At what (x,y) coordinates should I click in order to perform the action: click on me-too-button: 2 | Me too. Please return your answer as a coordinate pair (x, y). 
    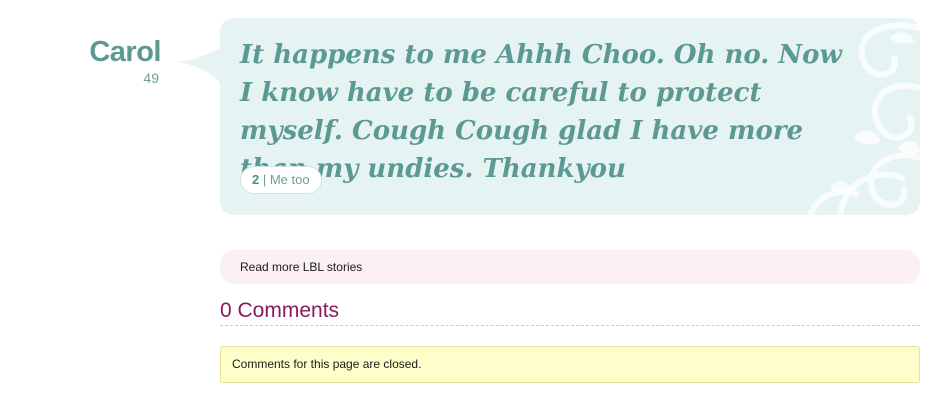
    Looking at the image, I should click on (281, 180).